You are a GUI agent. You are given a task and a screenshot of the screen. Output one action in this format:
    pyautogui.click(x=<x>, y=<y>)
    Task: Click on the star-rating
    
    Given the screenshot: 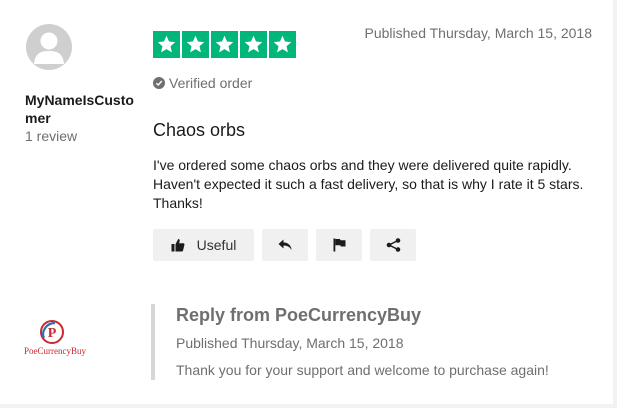 What is the action you would take?
    pyautogui.click(x=224, y=44)
    